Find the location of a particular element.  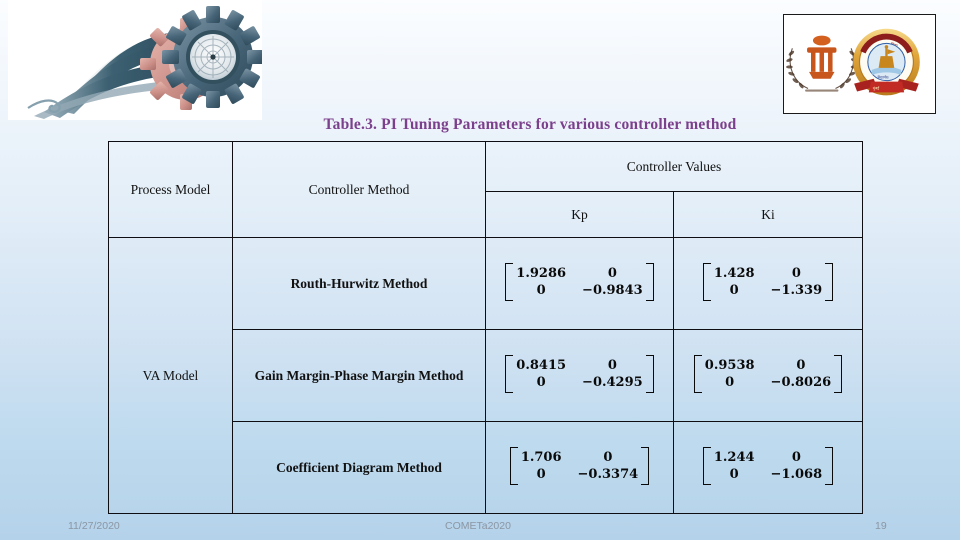

cell-method-0: Routh-Hurwitz Method is located at coordinates (359, 283).